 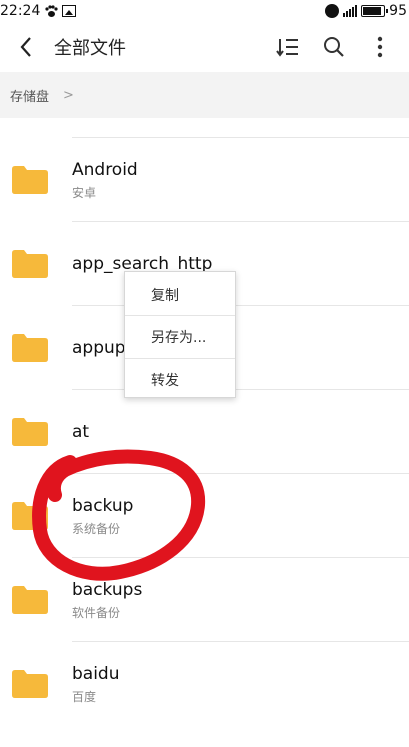 What do you see at coordinates (96, 673) in the screenshot?
I see `file-name: baidu` at bounding box center [96, 673].